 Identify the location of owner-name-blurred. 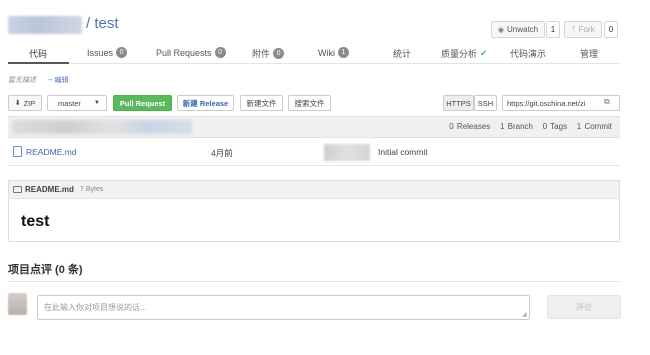
(45, 25).